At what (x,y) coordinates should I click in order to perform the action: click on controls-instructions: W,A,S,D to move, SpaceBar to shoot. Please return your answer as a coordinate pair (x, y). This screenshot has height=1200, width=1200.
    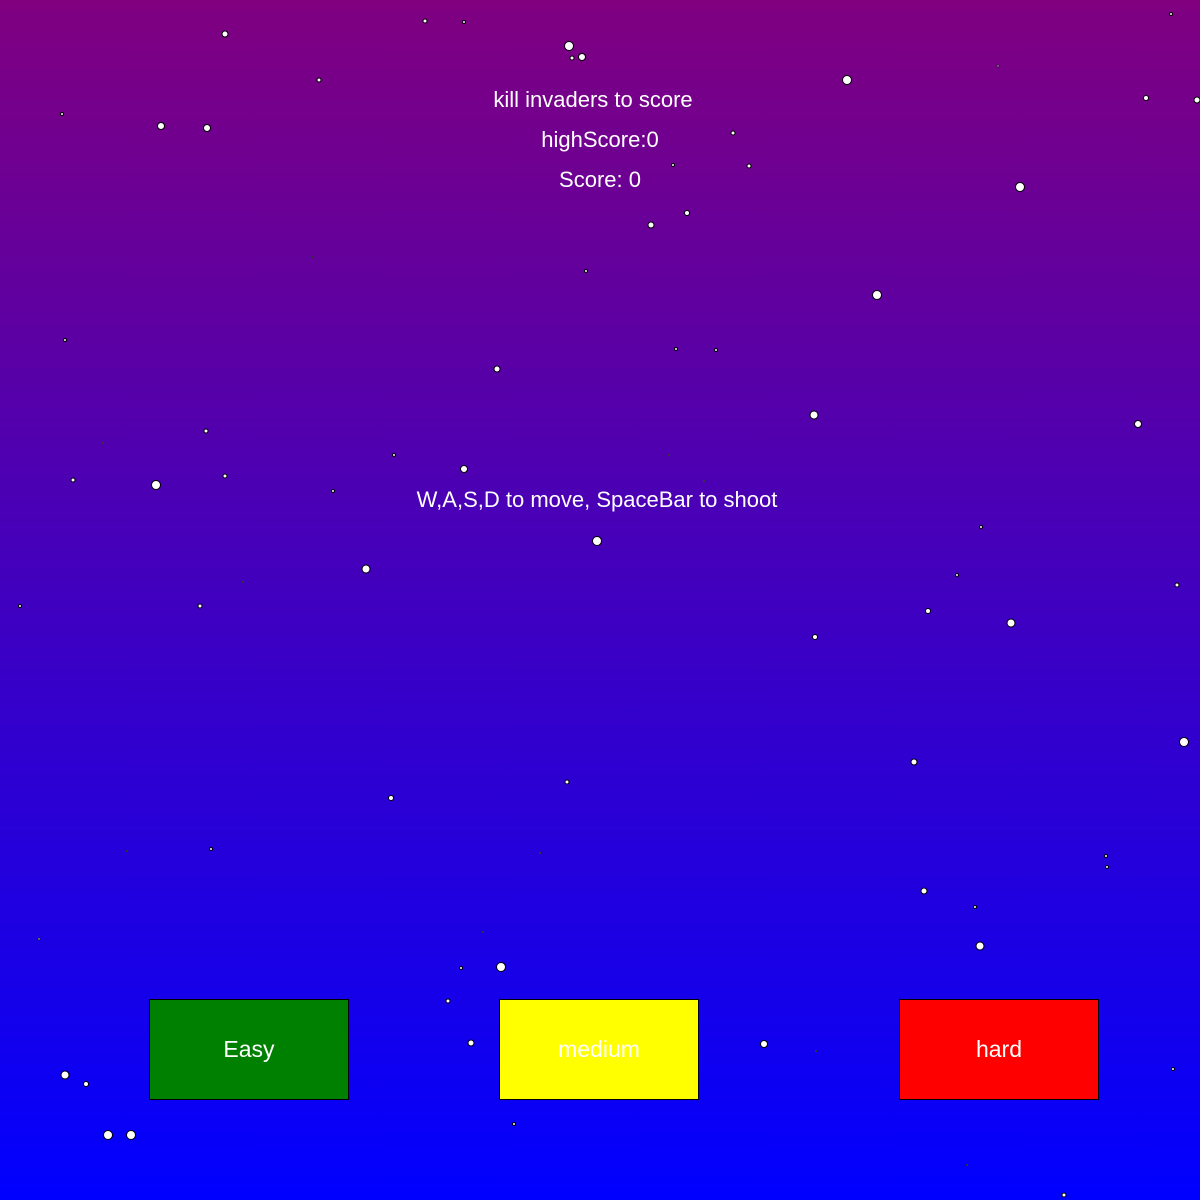
    Looking at the image, I should click on (597, 499).